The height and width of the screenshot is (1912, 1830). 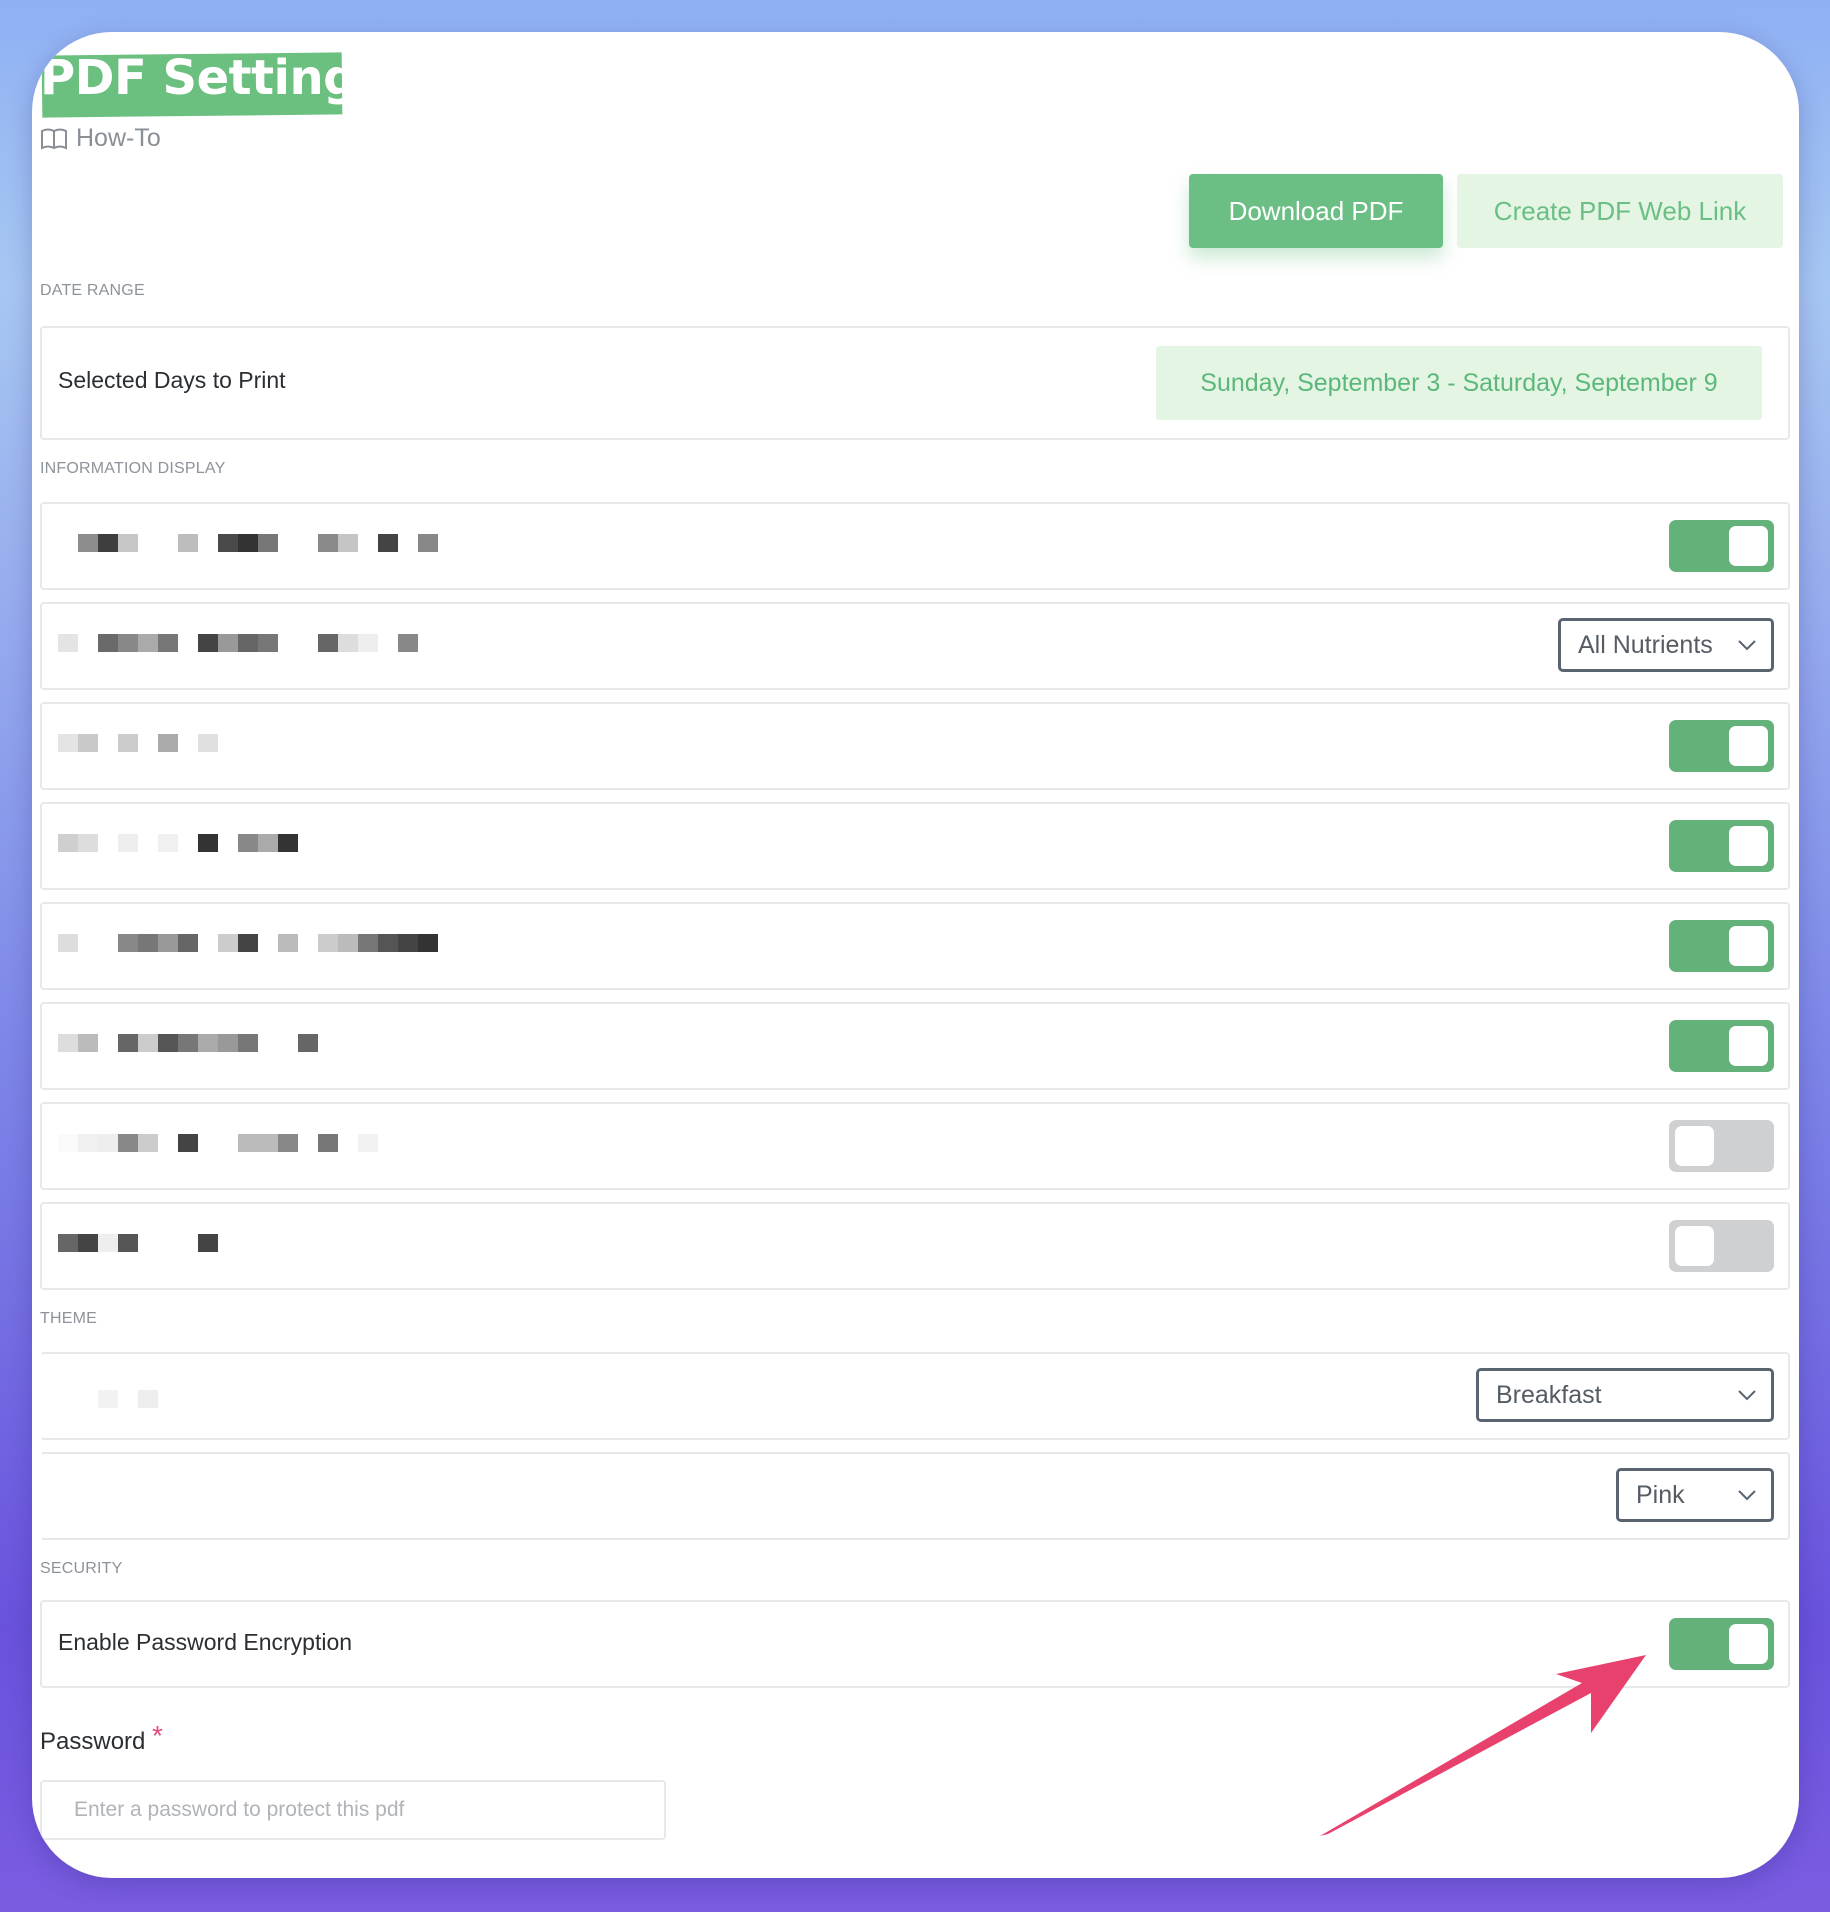 I want to click on encryption-toggle, so click(x=1721, y=1644).